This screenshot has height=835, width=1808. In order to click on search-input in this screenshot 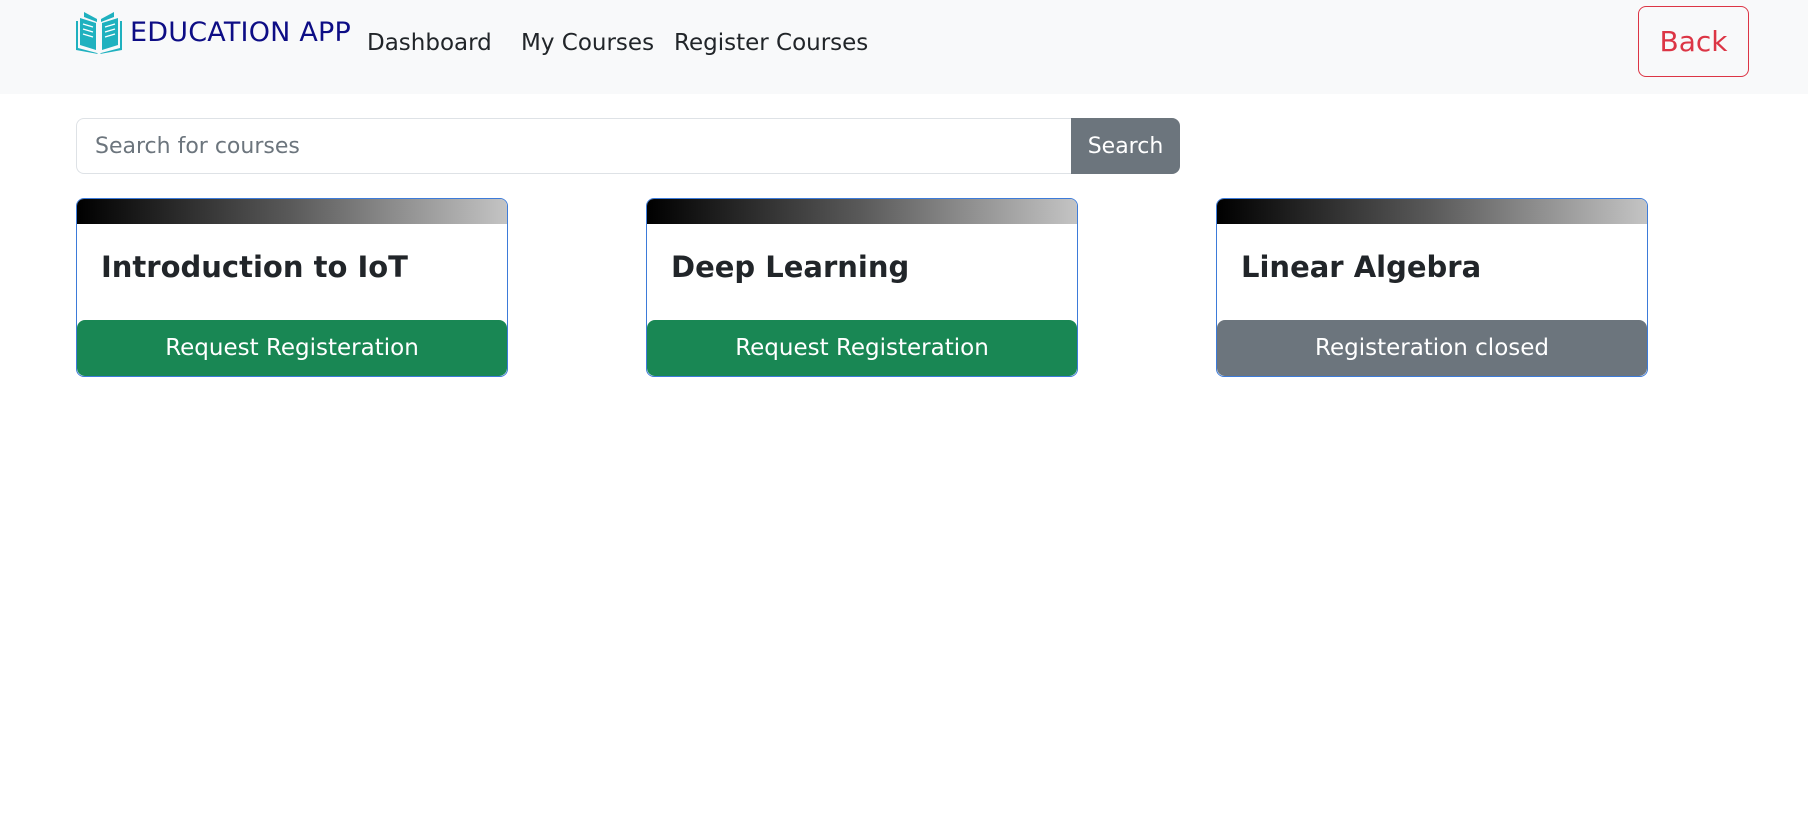, I will do `click(573, 146)`.